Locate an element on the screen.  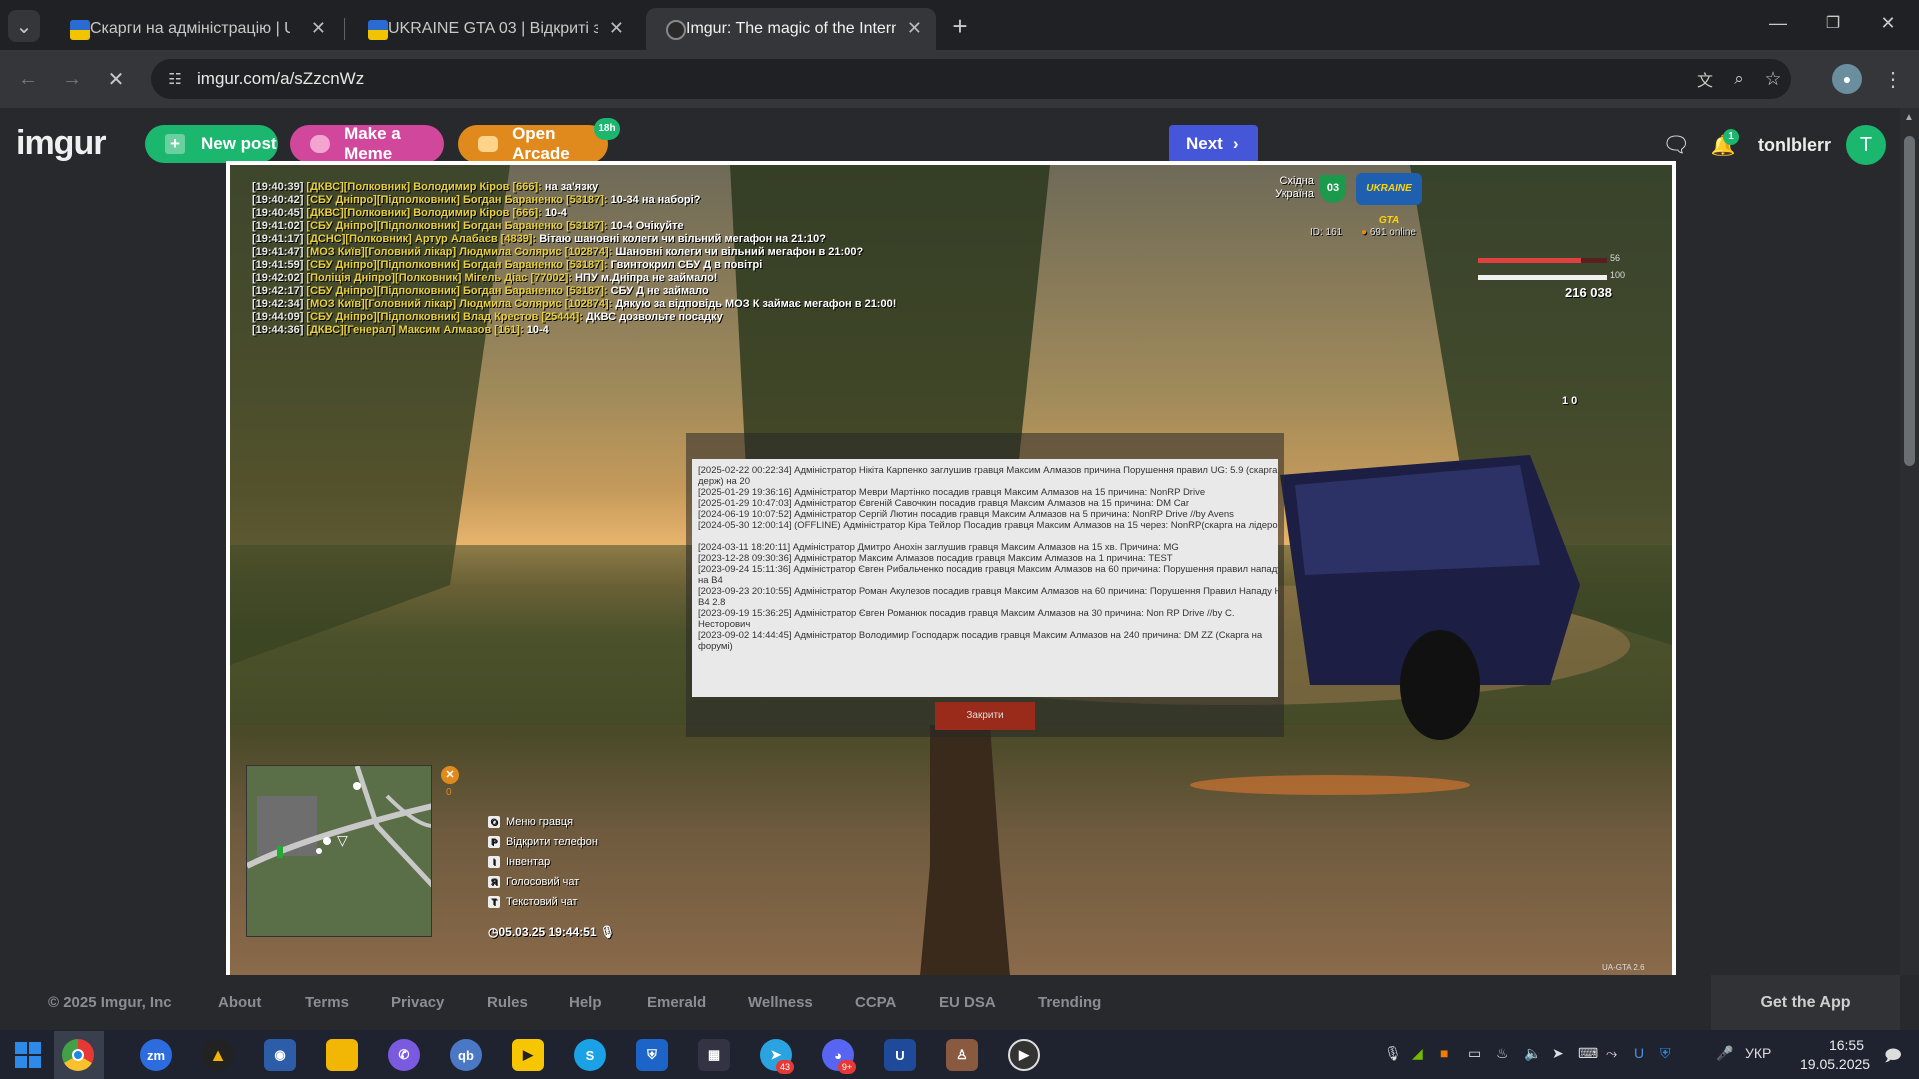
imgur-logo: imgur is located at coordinates (61, 143).